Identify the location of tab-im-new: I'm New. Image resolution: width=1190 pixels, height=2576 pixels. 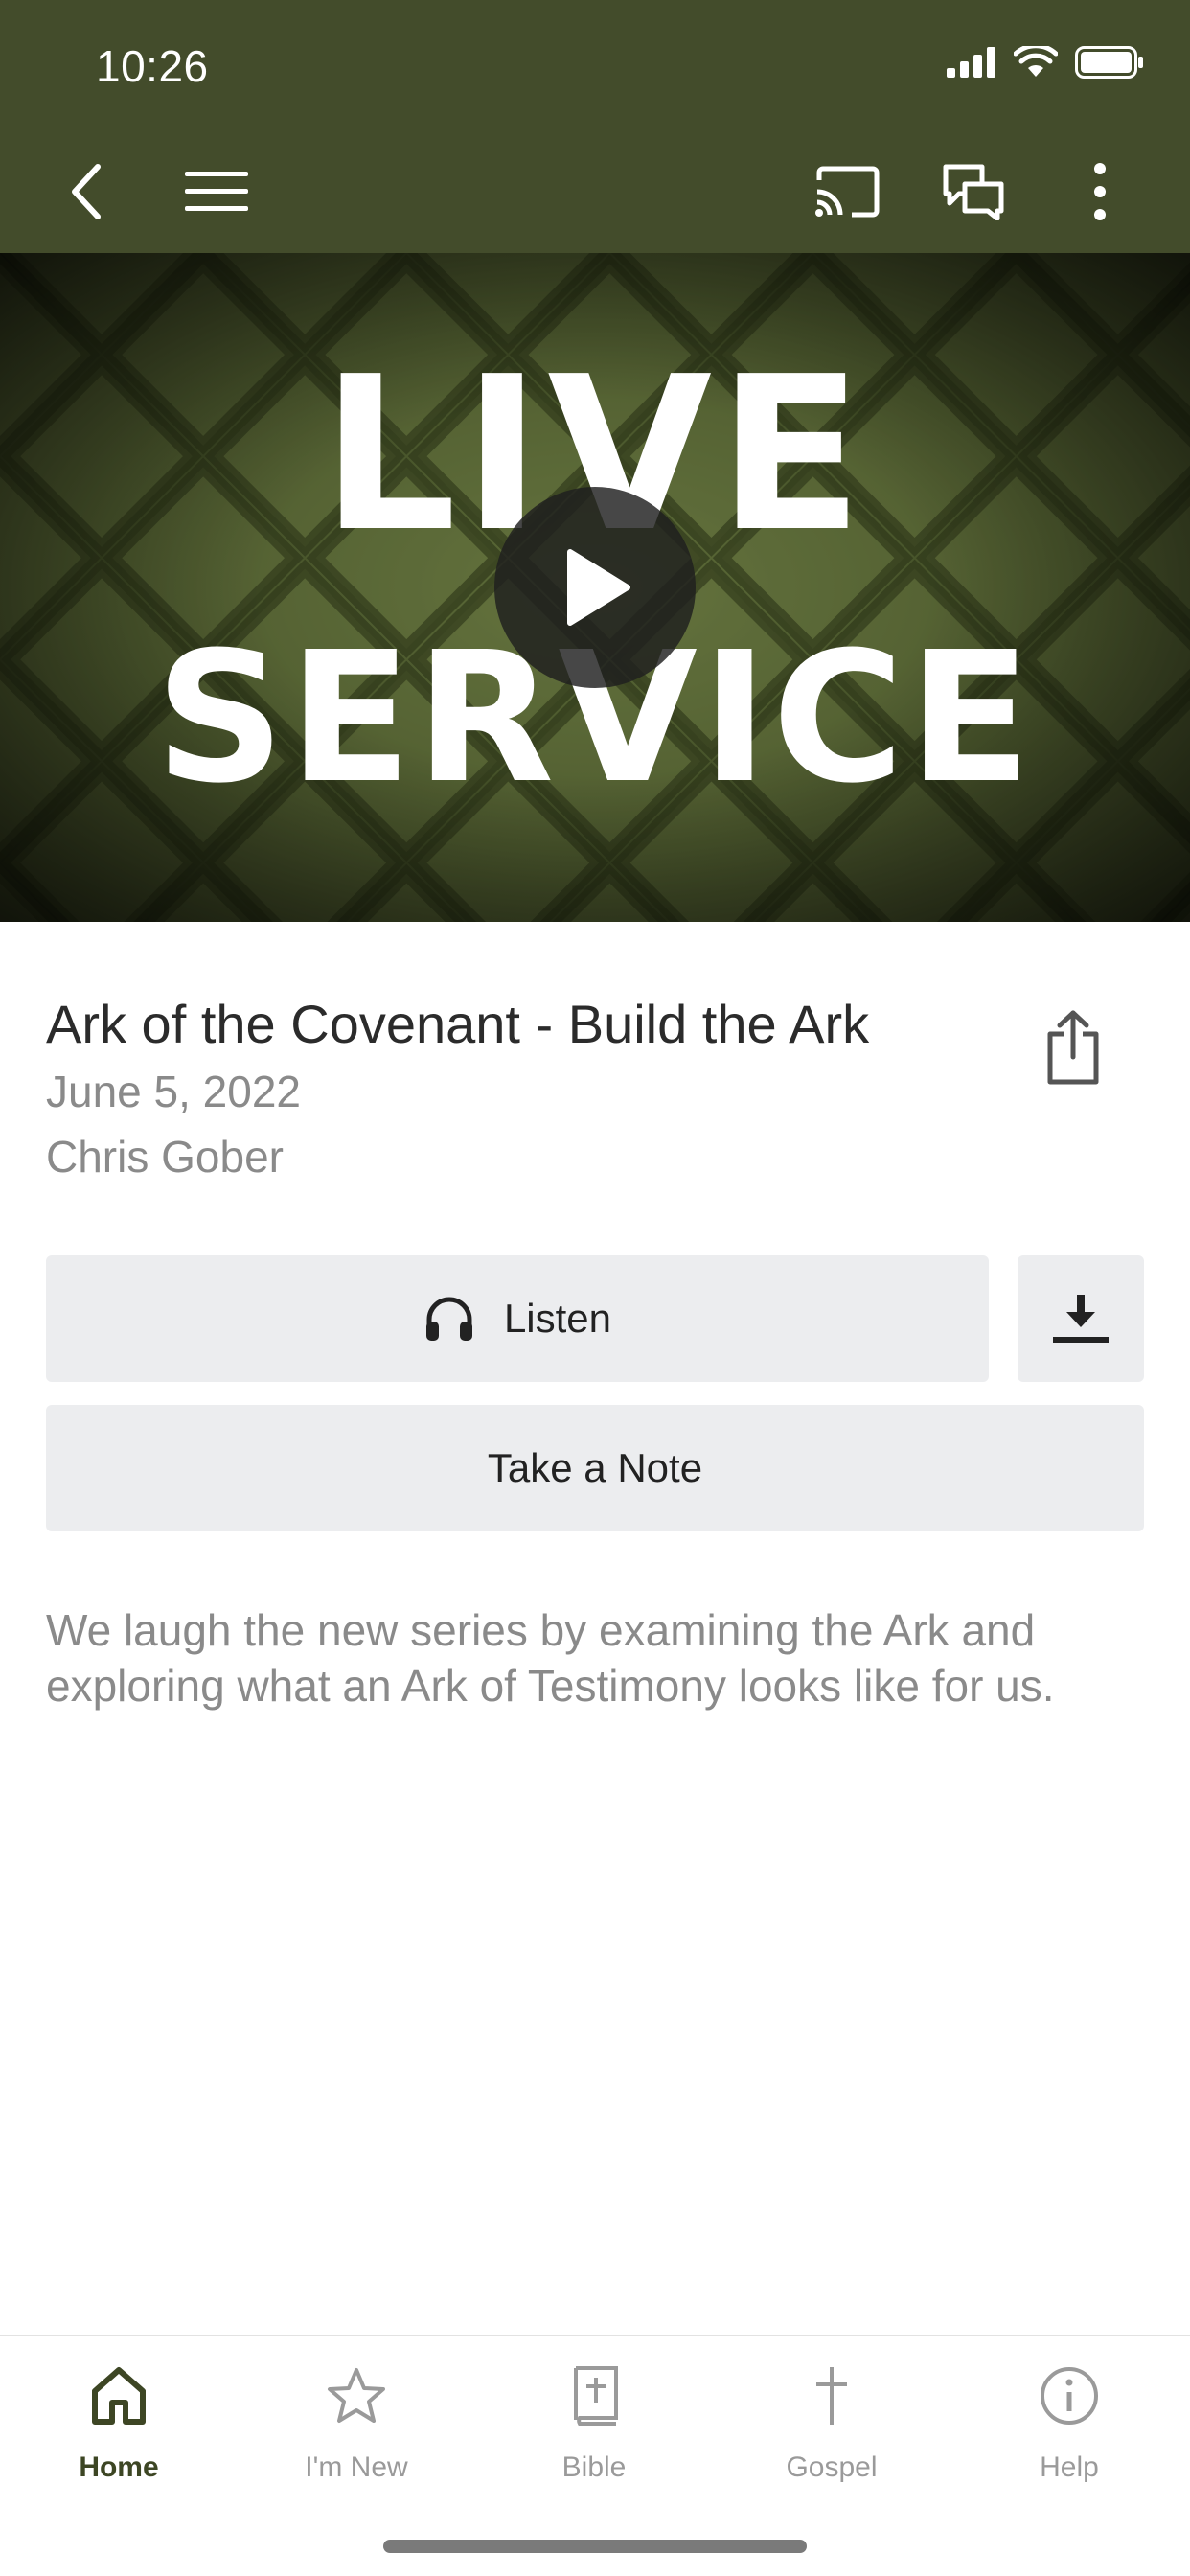
(357, 2429).